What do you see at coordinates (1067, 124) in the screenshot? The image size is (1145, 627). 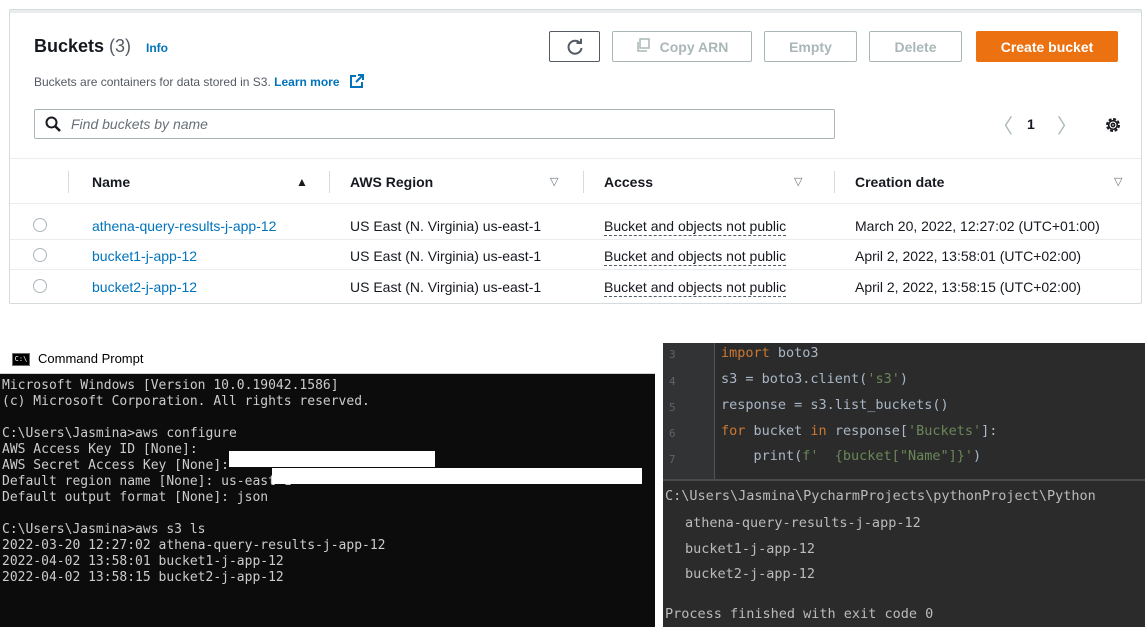 I see `next-page-icon: 〉` at bounding box center [1067, 124].